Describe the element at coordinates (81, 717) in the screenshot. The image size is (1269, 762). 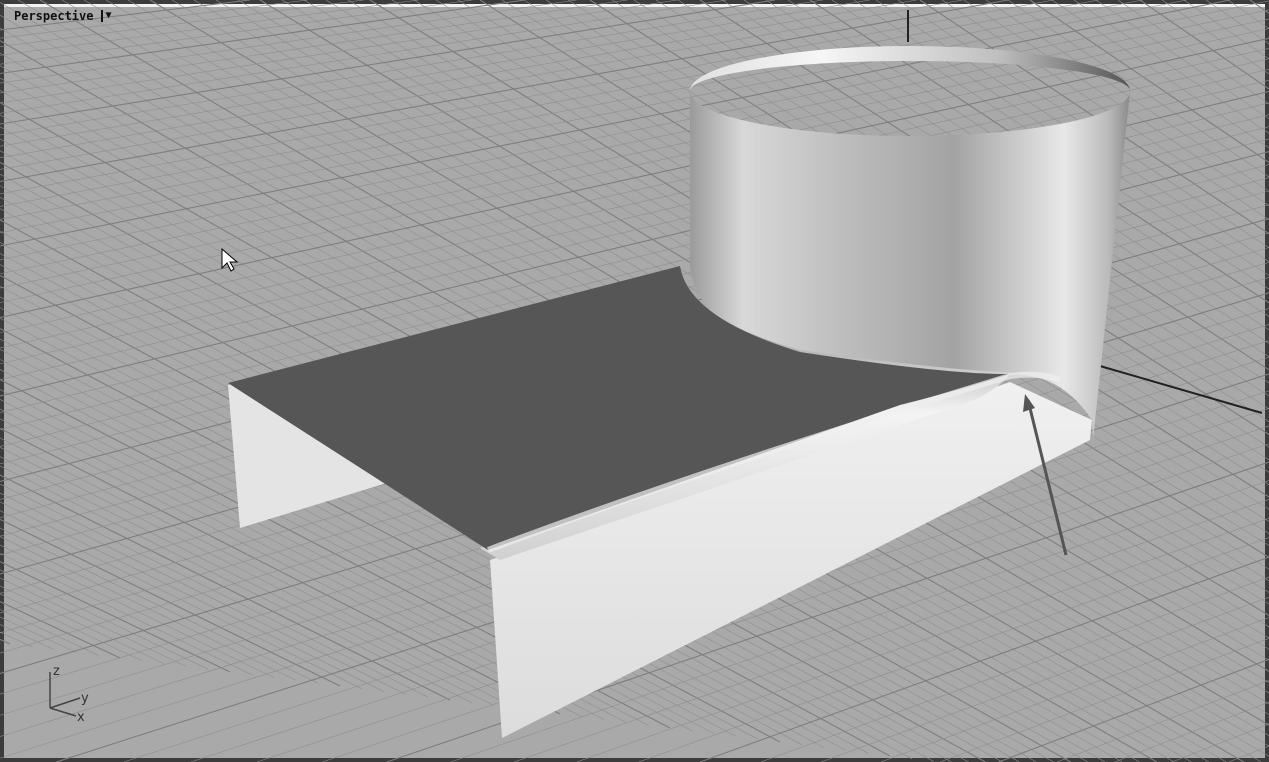
I see `axis-label-x: x` at that location.